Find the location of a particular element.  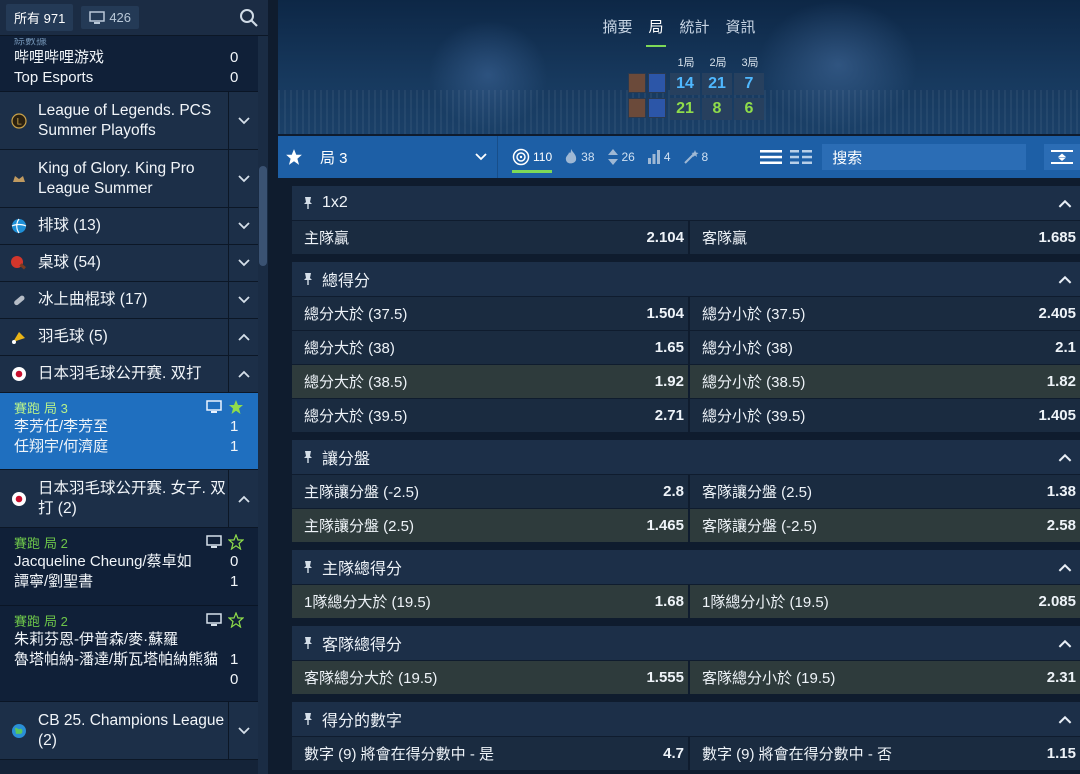

odds-row: 客隊總分大於 (19.5) 1.555 客隊總分小於 (19.5) 2.31 is located at coordinates (686, 677).